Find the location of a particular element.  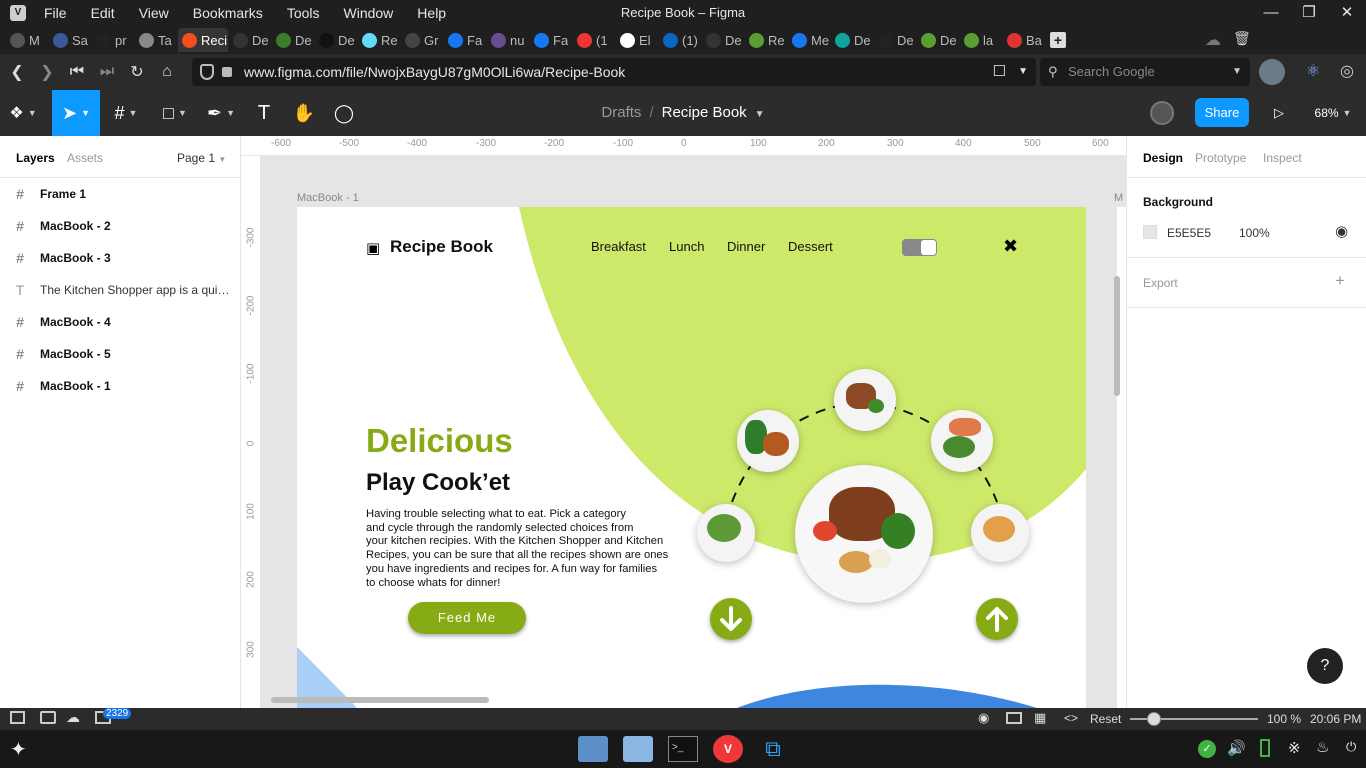

tile-icon is located at coordinates (48, 717).